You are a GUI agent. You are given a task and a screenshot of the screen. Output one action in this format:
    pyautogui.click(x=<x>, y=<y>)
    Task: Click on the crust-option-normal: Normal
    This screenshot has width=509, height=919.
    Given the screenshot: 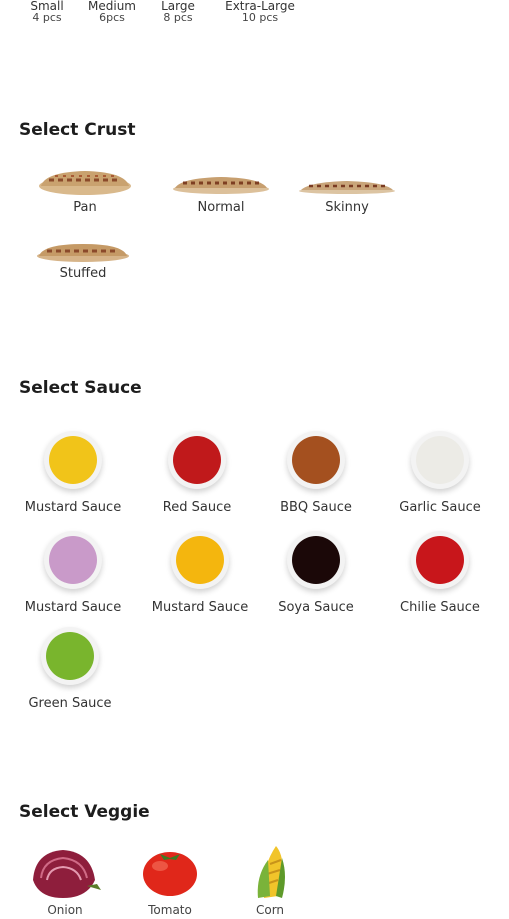 What is the action you would take?
    pyautogui.click(x=221, y=190)
    